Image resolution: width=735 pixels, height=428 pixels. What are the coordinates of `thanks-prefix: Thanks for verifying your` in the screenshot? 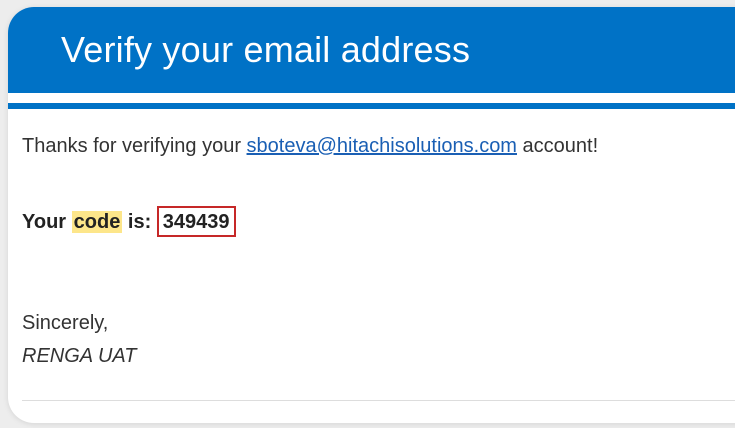 It's located at (134, 146).